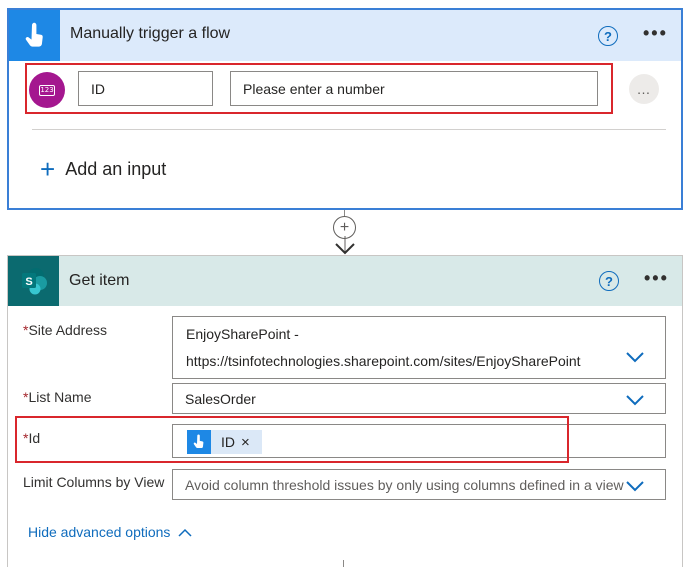 The height and width of the screenshot is (567, 691). Describe the element at coordinates (349, 129) in the screenshot. I see `divider` at that location.